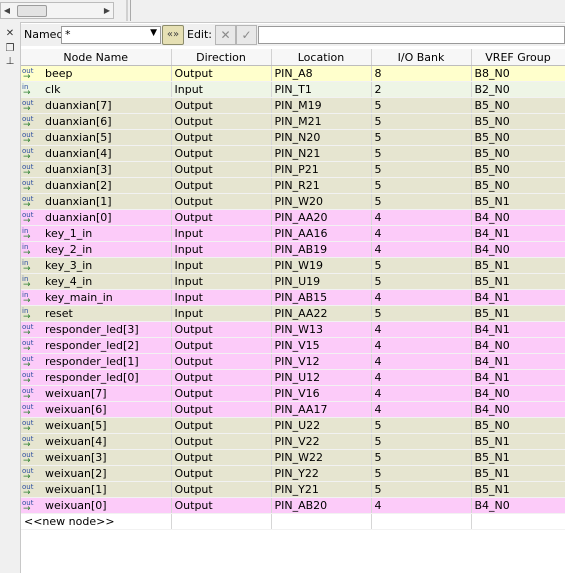 The height and width of the screenshot is (573, 565). What do you see at coordinates (10, 49) in the screenshot?
I see `float-icon: ❐` at bounding box center [10, 49].